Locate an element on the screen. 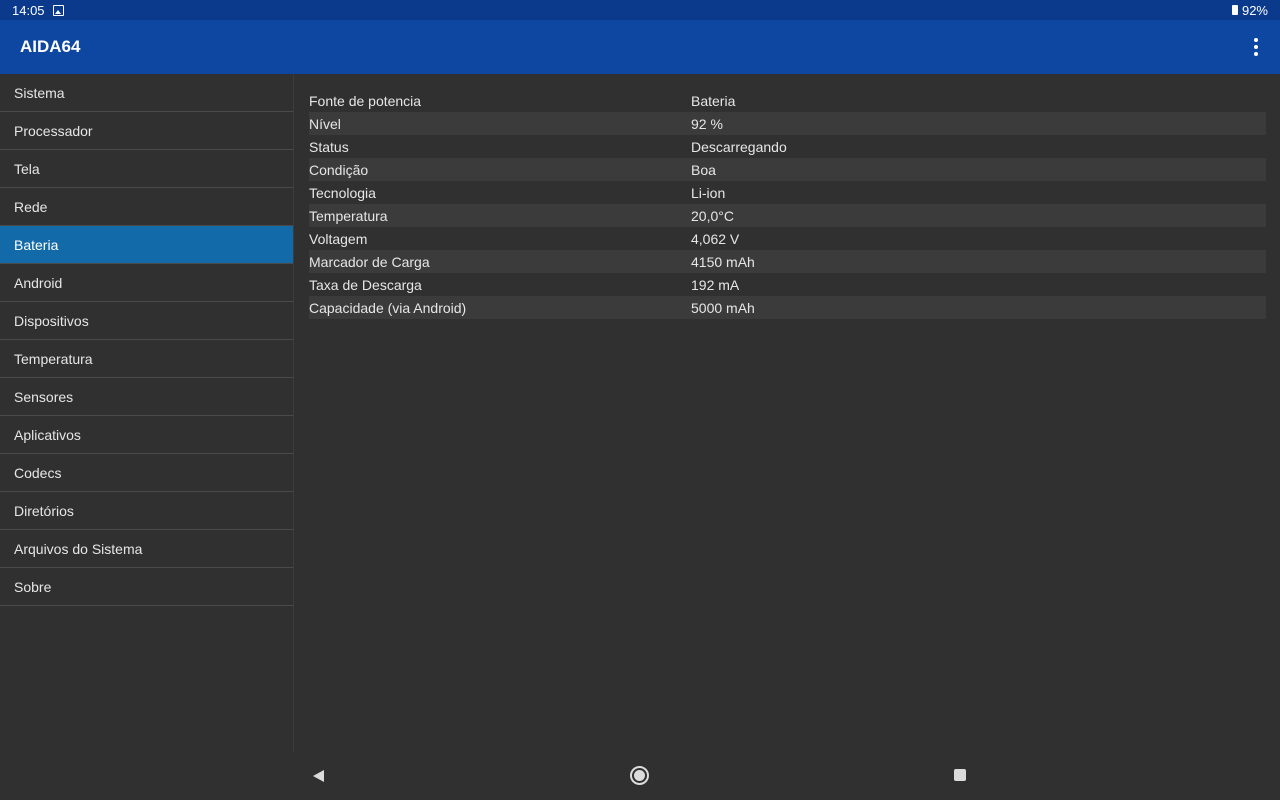 Image resolution: width=1280 pixels, height=800 pixels. sidebar-item-label: Sistema is located at coordinates (39, 92).